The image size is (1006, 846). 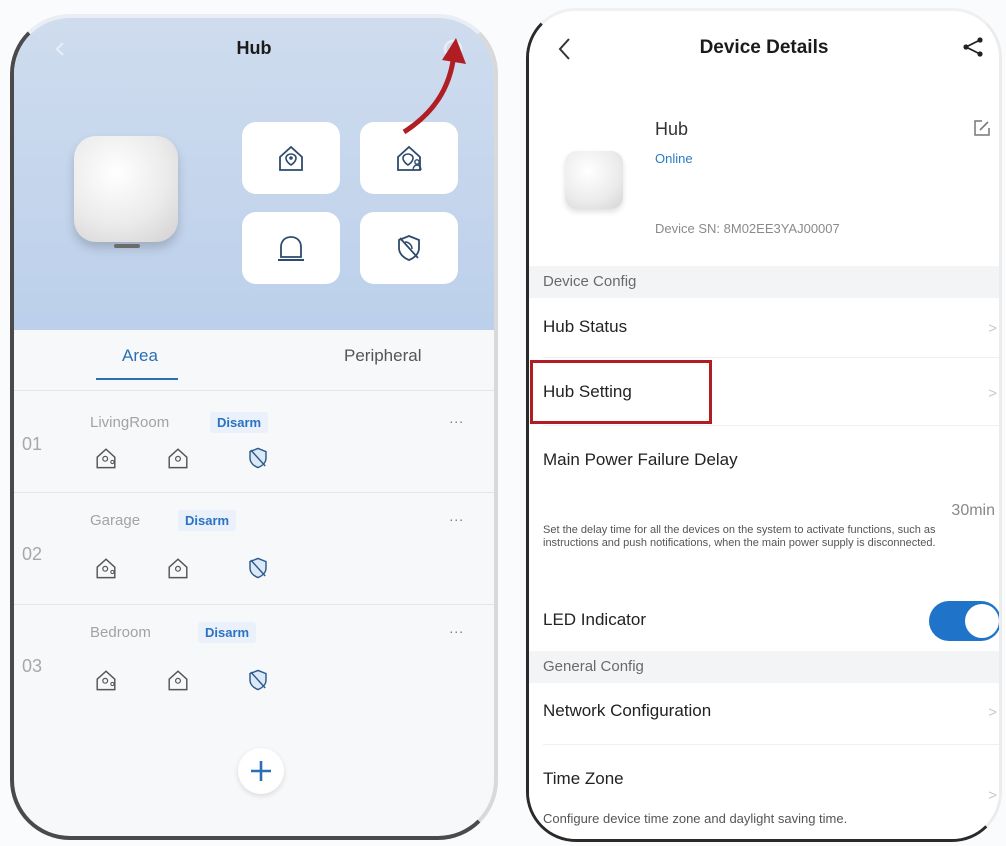 I want to click on item-label: Network Configuration, so click(x=627, y=710).